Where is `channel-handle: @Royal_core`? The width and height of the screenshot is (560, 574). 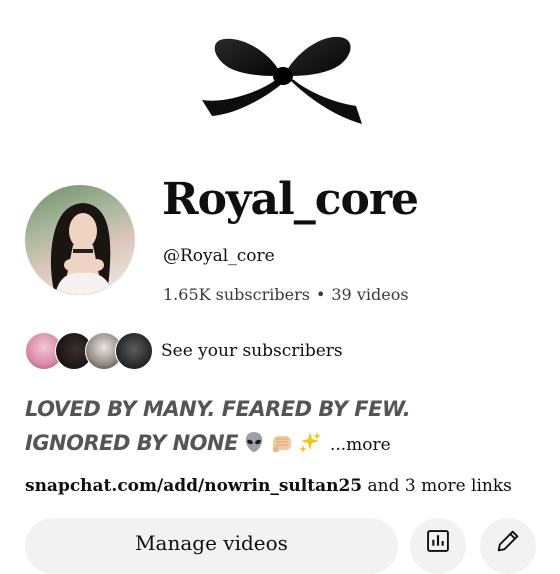 channel-handle: @Royal_core is located at coordinates (219, 256).